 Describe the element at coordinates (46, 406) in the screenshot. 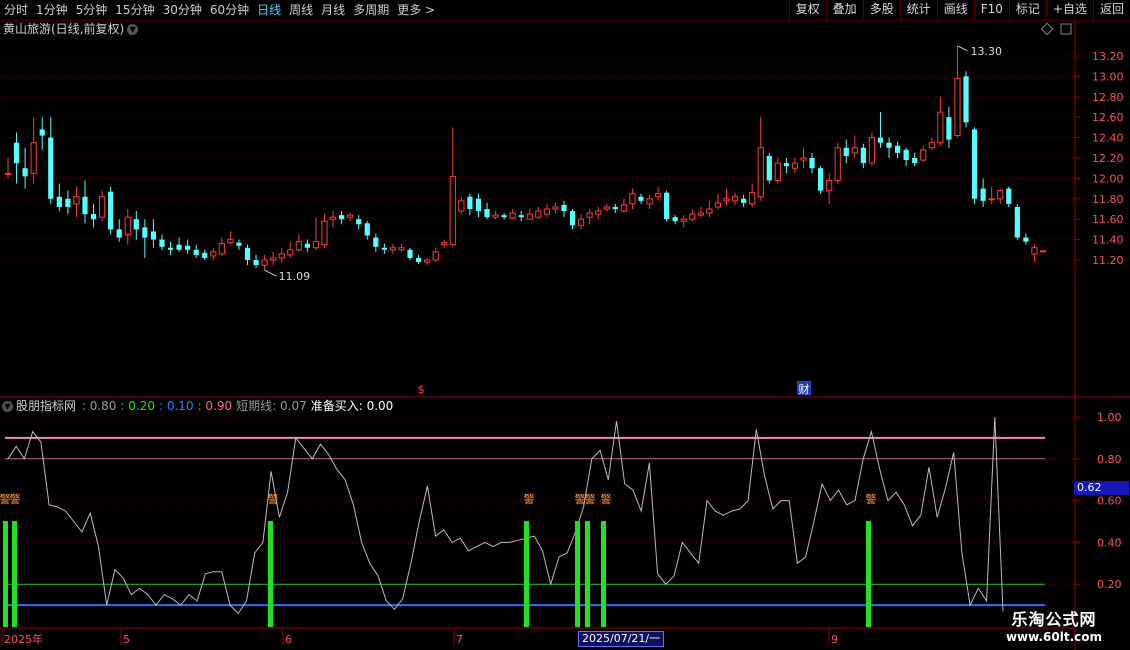

I see `indicator-name: 股朋指标网` at that location.